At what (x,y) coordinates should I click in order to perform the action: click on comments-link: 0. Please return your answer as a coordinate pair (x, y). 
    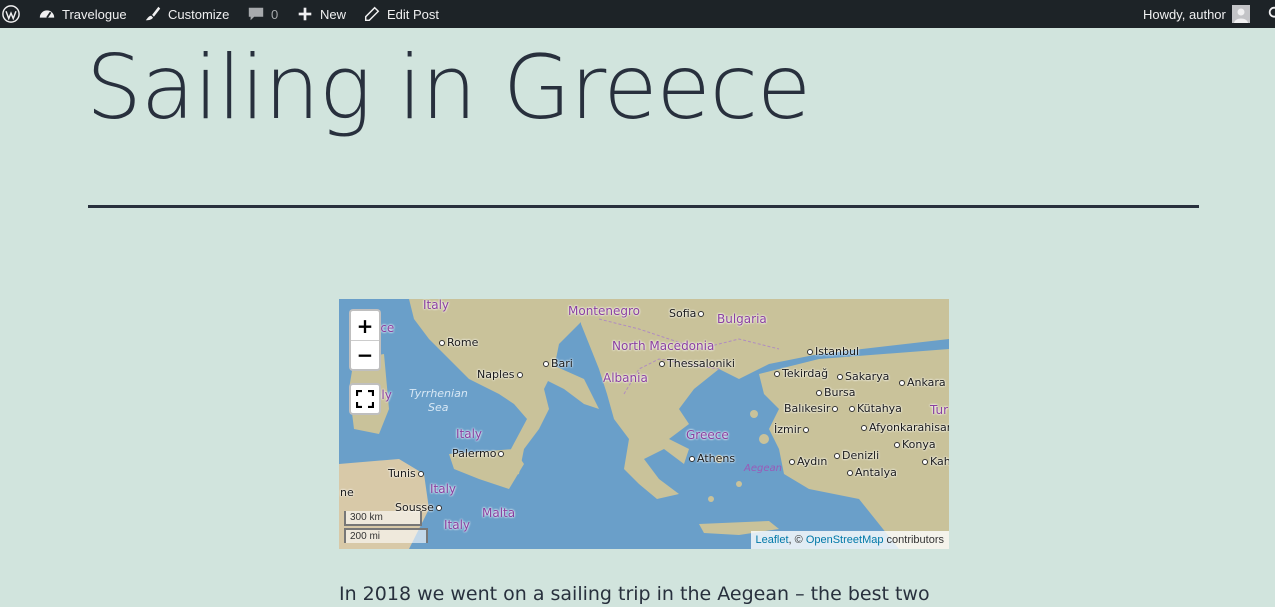
    Looking at the image, I should click on (262, 14).